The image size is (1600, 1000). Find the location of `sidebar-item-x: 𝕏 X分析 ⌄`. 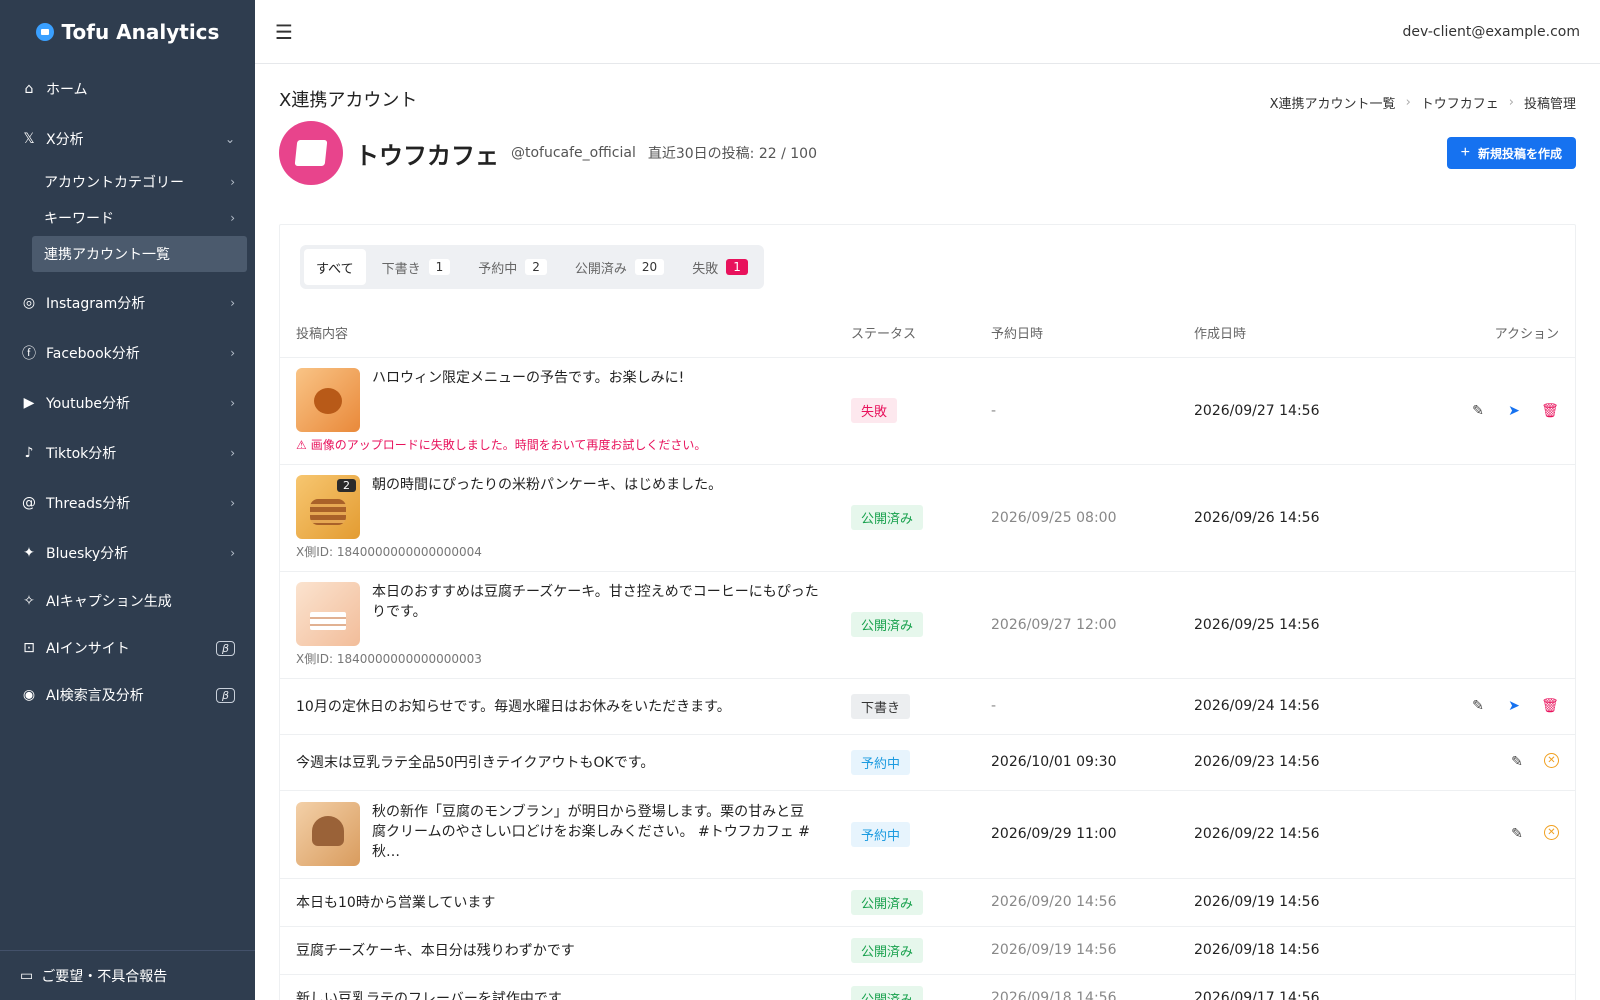

sidebar-item-x: 𝕏 X分析 ⌄ is located at coordinates (127, 139).